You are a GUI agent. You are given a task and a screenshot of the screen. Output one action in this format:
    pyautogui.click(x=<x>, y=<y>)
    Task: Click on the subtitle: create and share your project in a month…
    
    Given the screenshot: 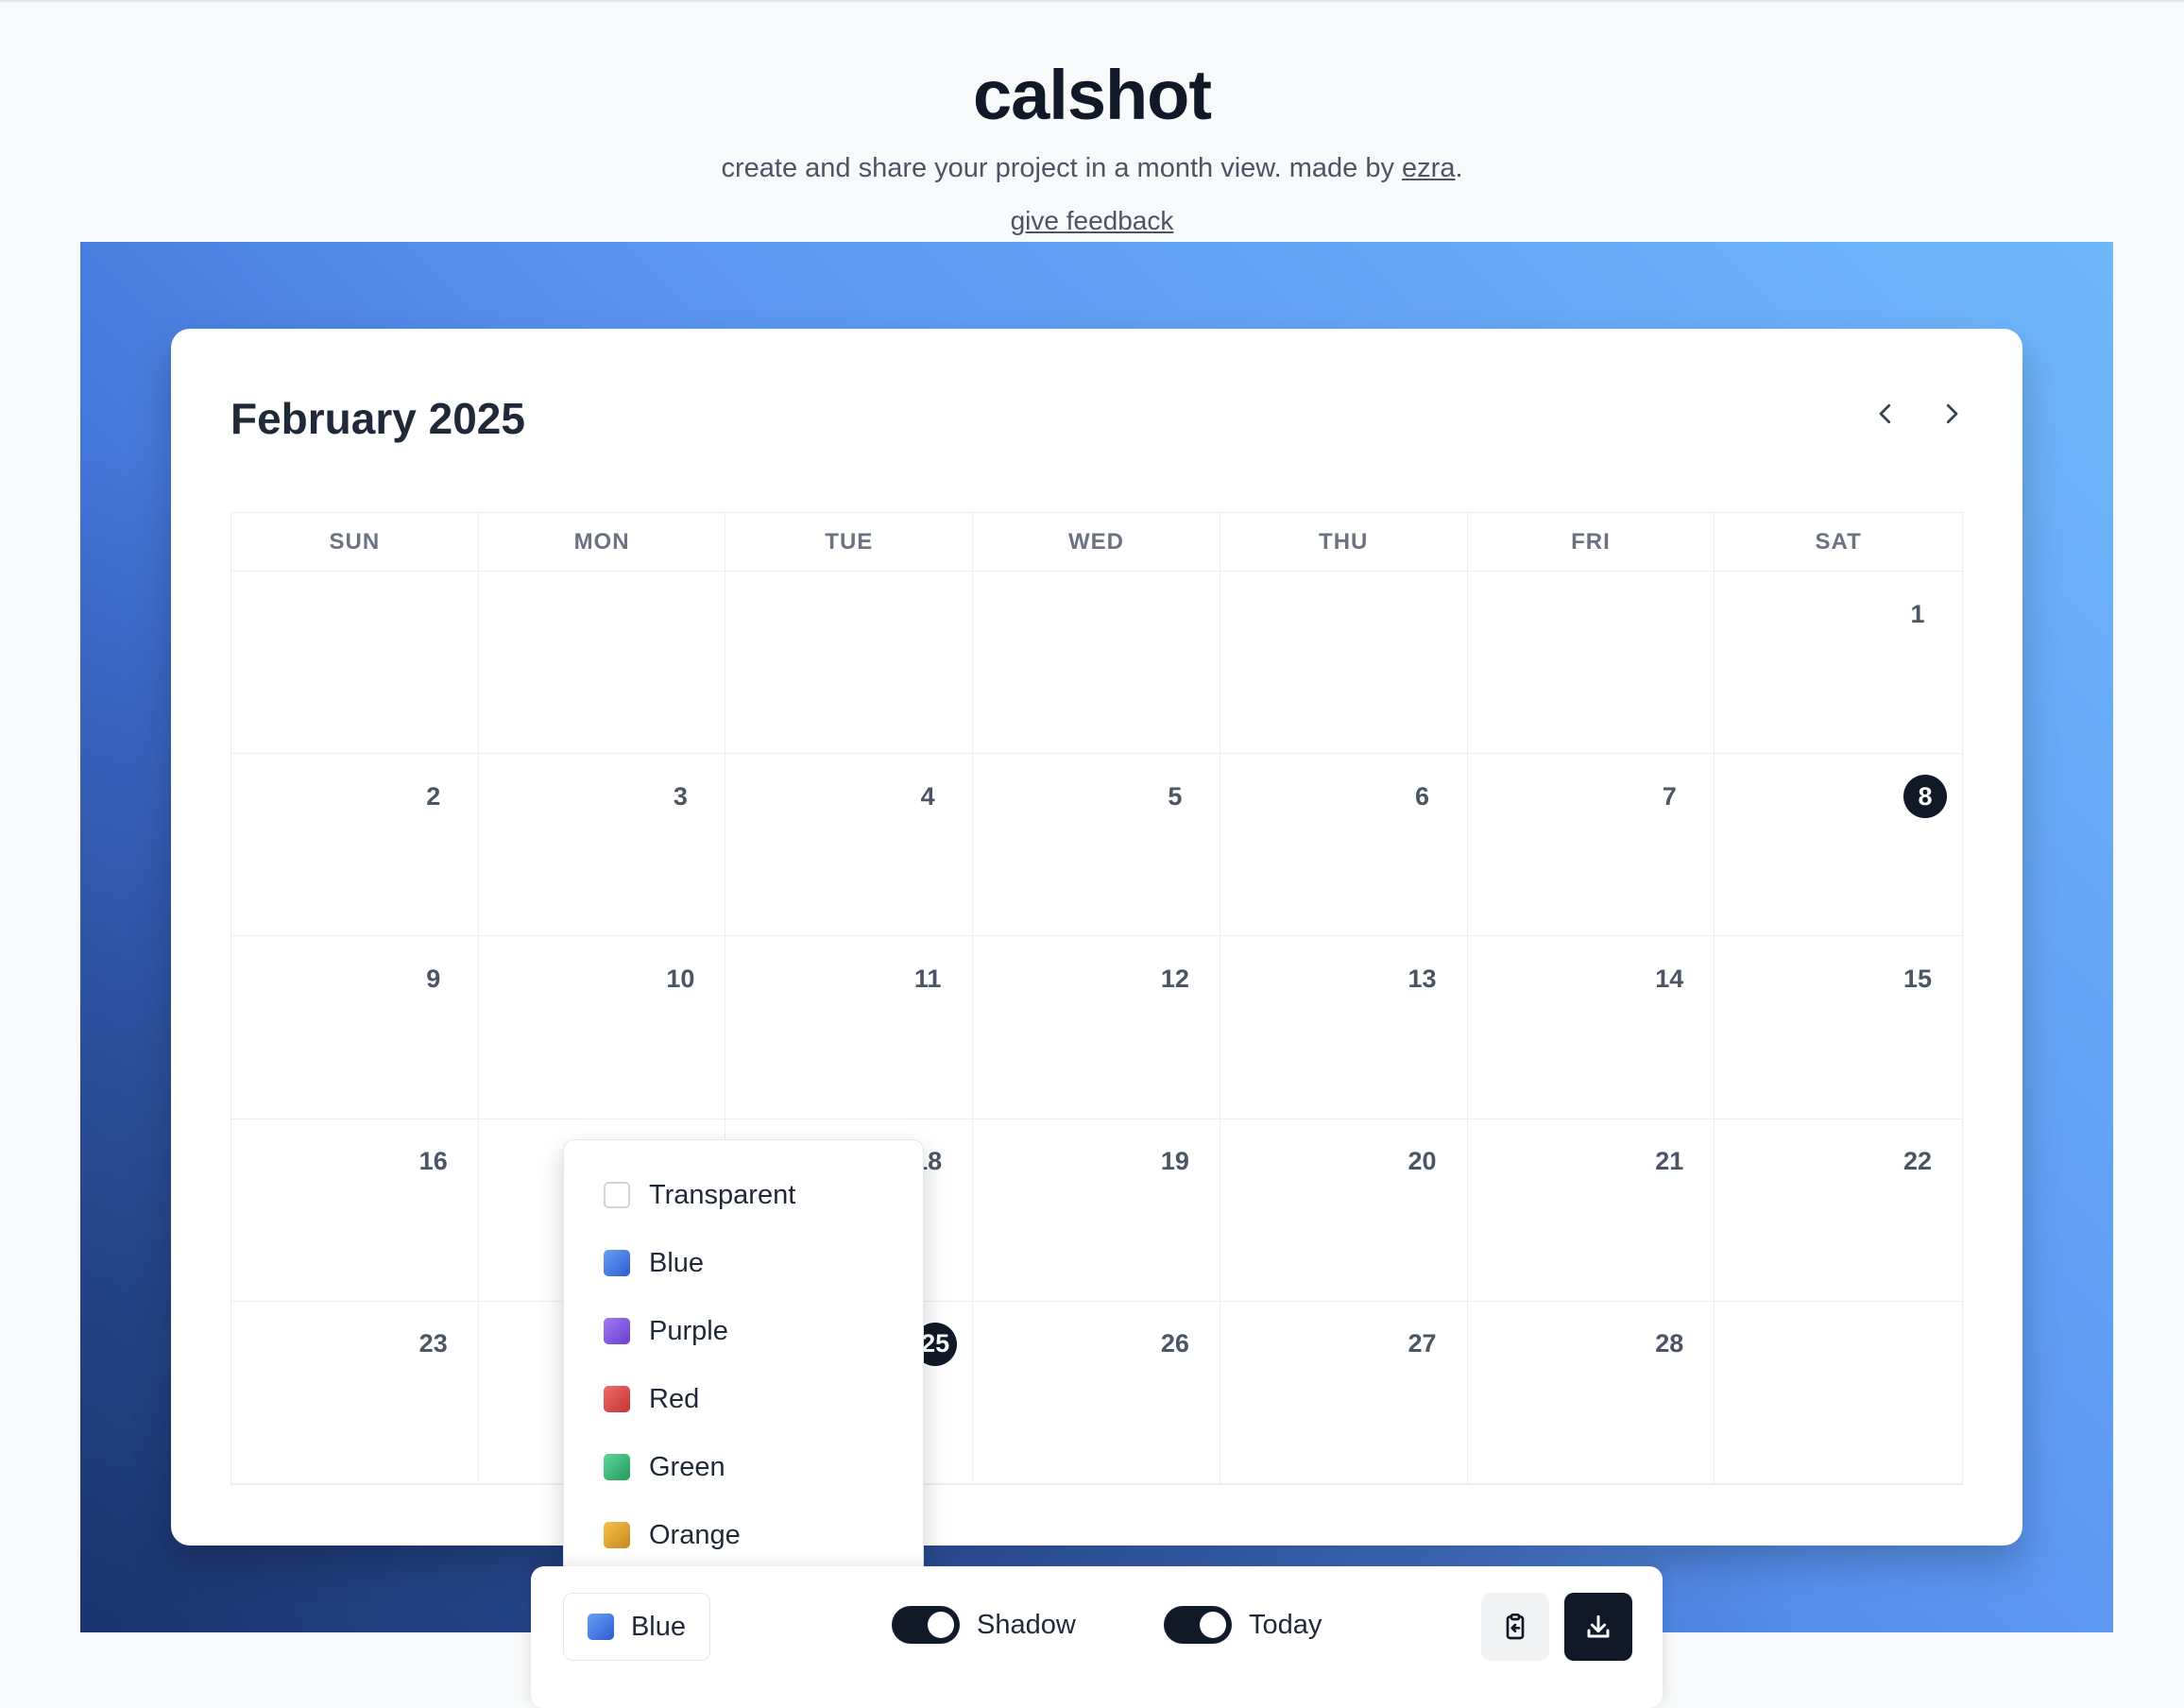 What is the action you would take?
    pyautogui.click(x=1092, y=169)
    